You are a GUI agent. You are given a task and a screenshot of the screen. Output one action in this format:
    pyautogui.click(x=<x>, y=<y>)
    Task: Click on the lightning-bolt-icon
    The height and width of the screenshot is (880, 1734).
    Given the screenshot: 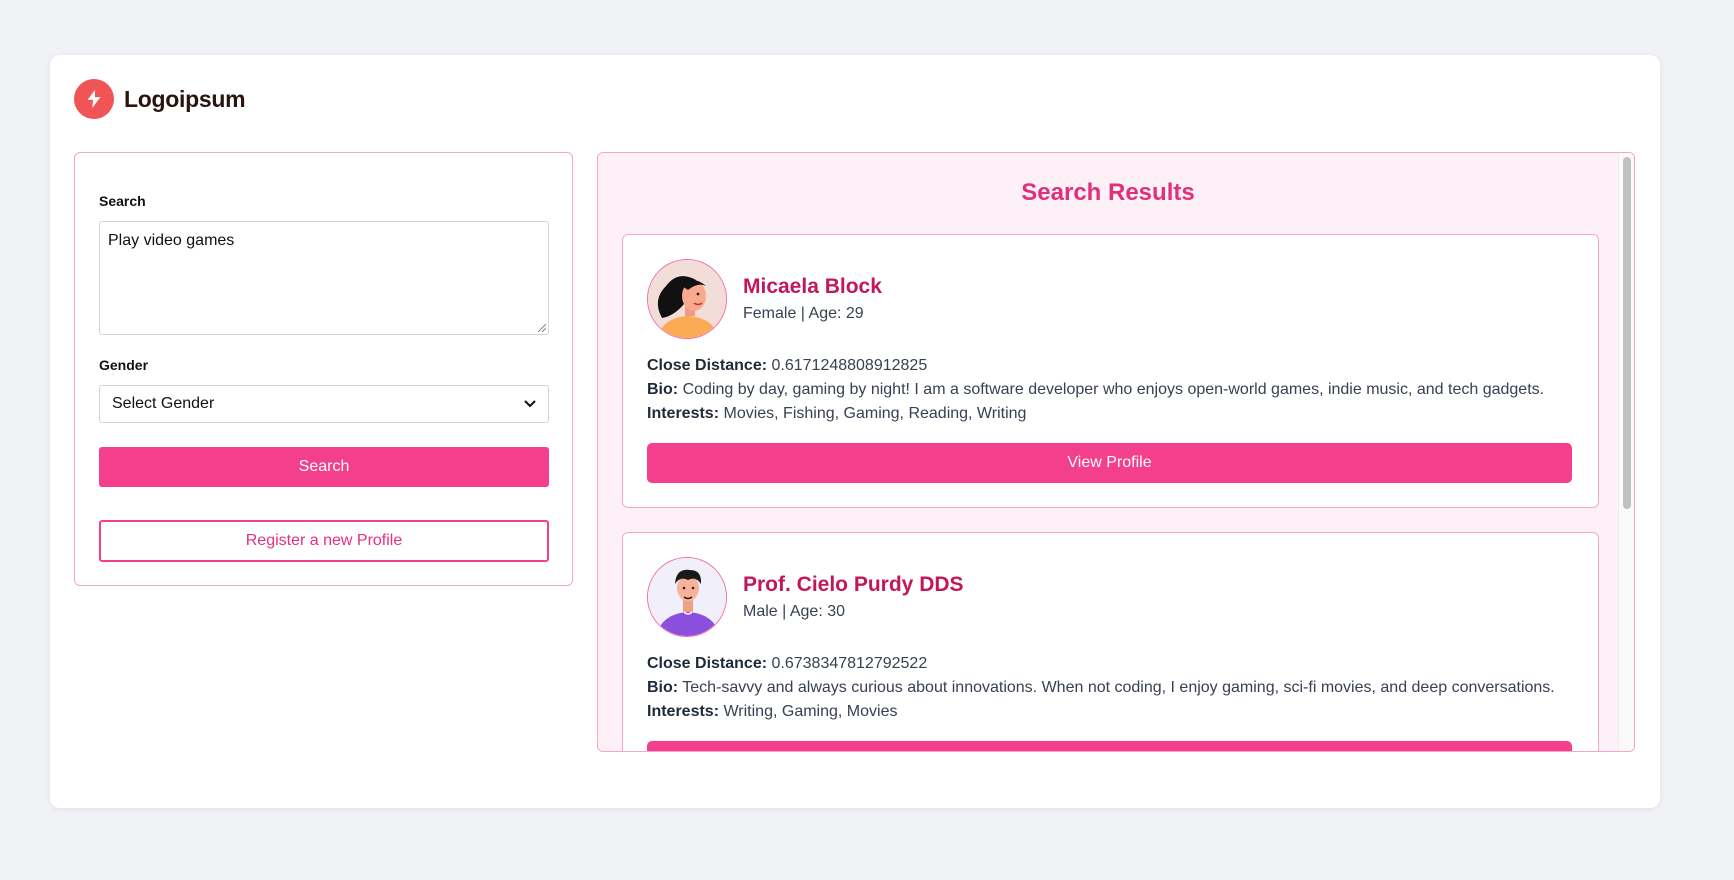 What is the action you would take?
    pyautogui.click(x=94, y=99)
    